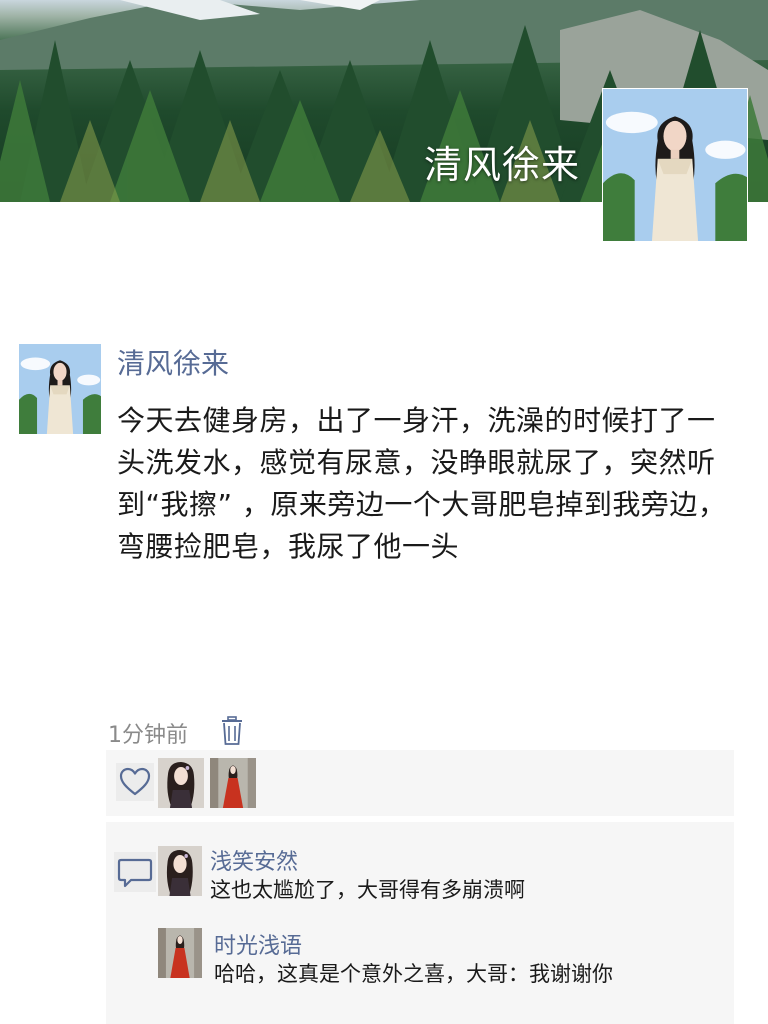  I want to click on like-avatar-red-dress-girl, so click(233, 783).